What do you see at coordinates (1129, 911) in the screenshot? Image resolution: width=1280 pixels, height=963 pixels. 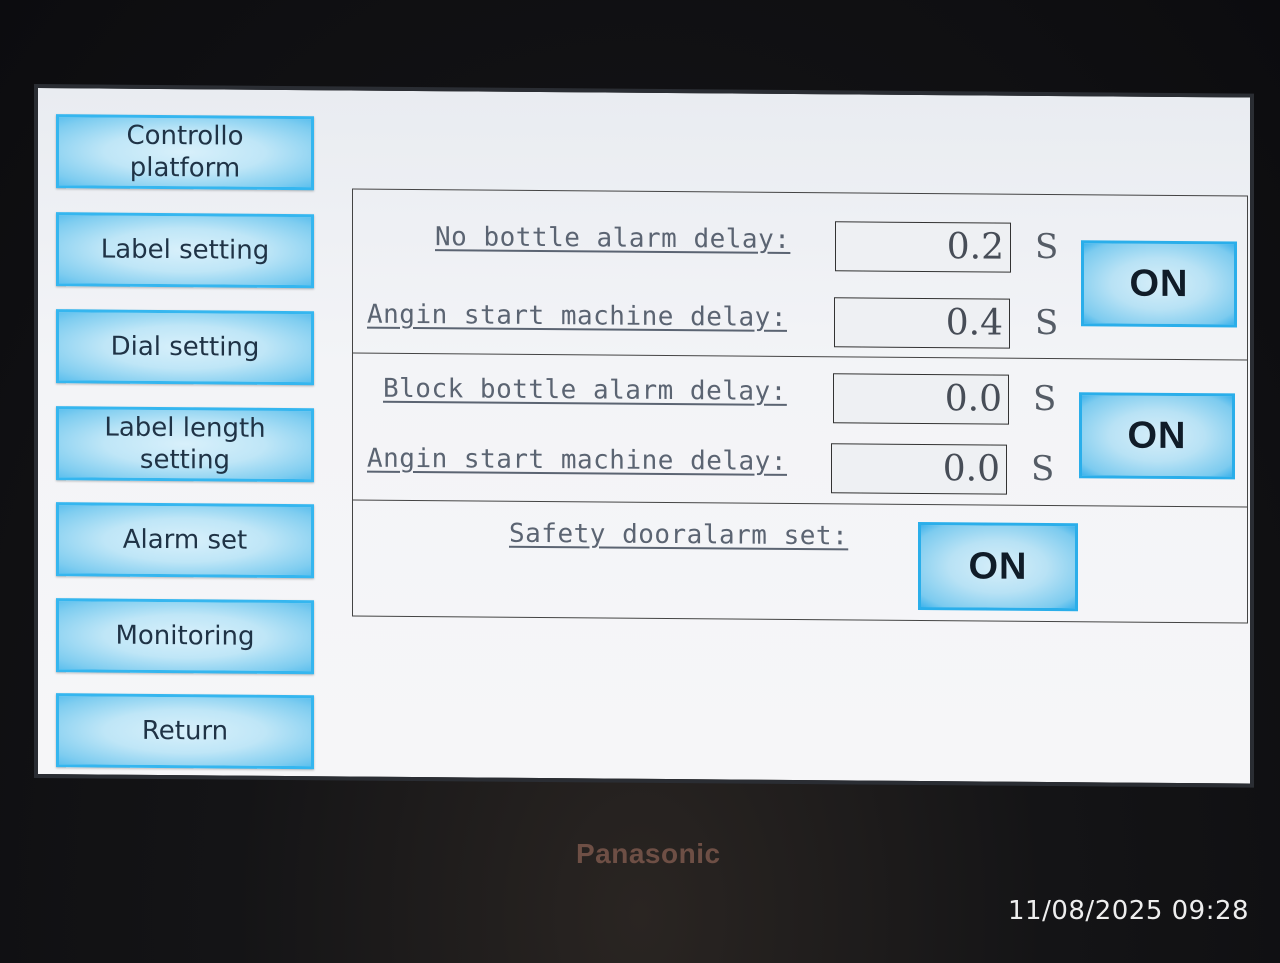 I see `photo-timestamp: 11/08/2025 09:28` at bounding box center [1129, 911].